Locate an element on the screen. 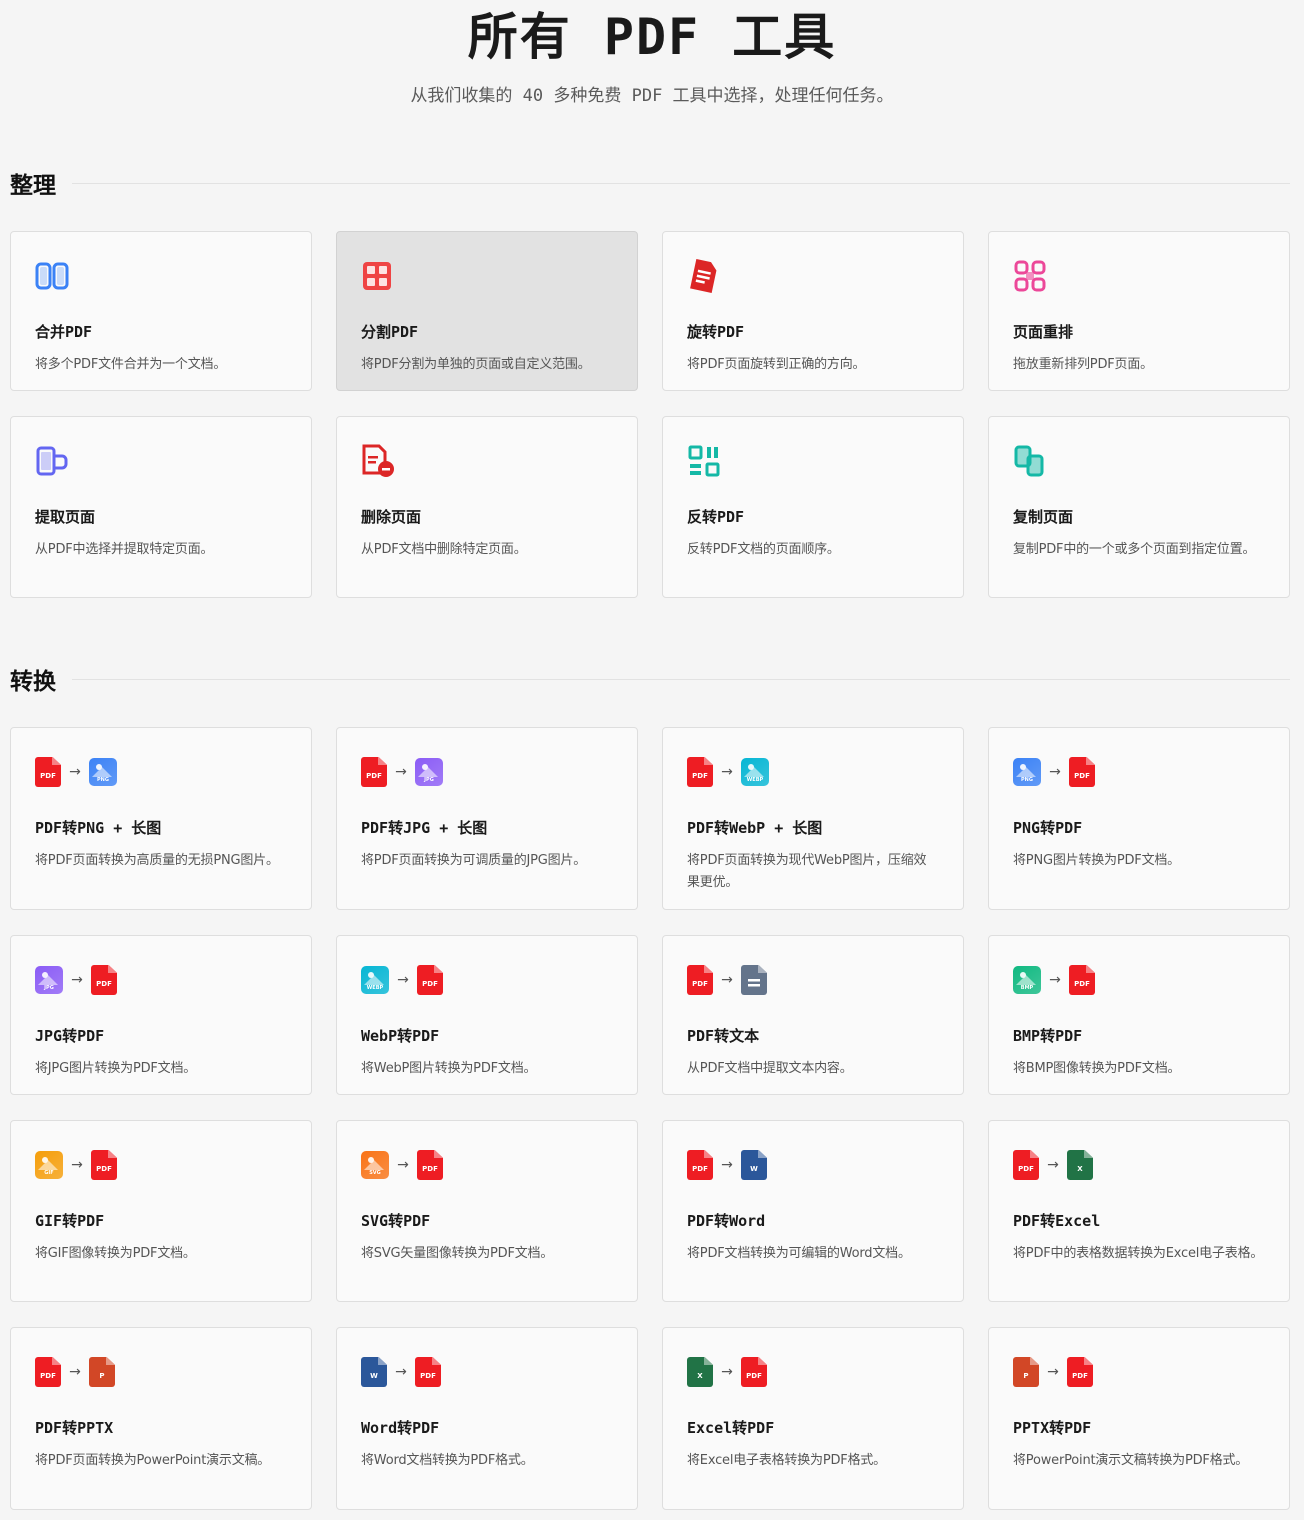 This screenshot has height=1520, width=1304. format-label: X is located at coordinates (1080, 1169).